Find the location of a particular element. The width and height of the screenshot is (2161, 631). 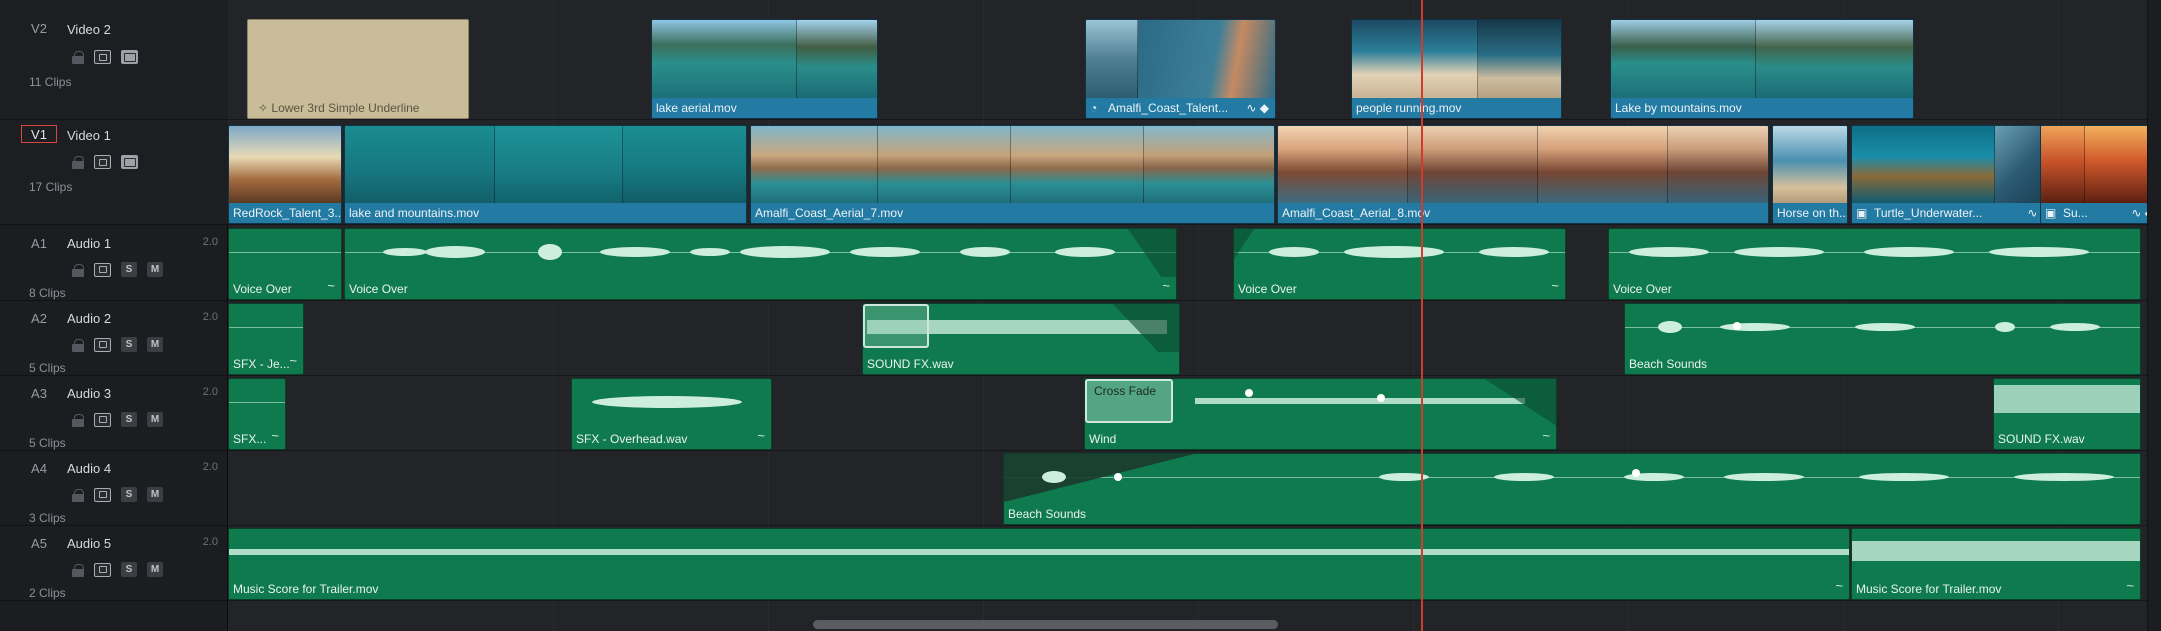

clip-voice-over-1: Voice Over ~ is located at coordinates (285, 264).